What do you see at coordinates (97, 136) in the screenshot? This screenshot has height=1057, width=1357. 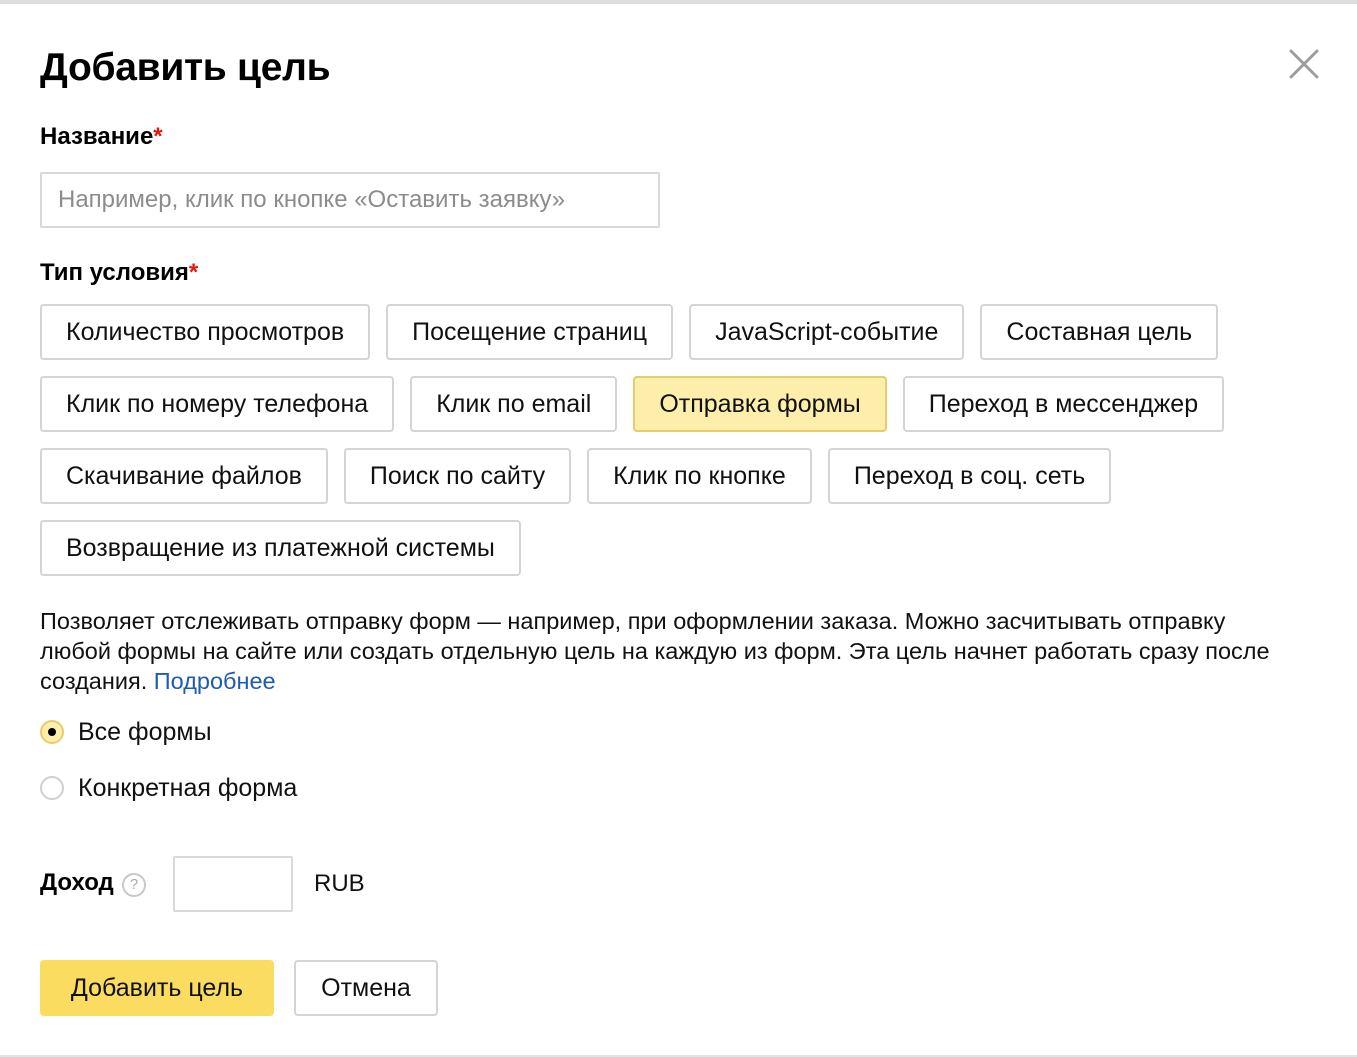 I see `name-label-text: Название` at bounding box center [97, 136].